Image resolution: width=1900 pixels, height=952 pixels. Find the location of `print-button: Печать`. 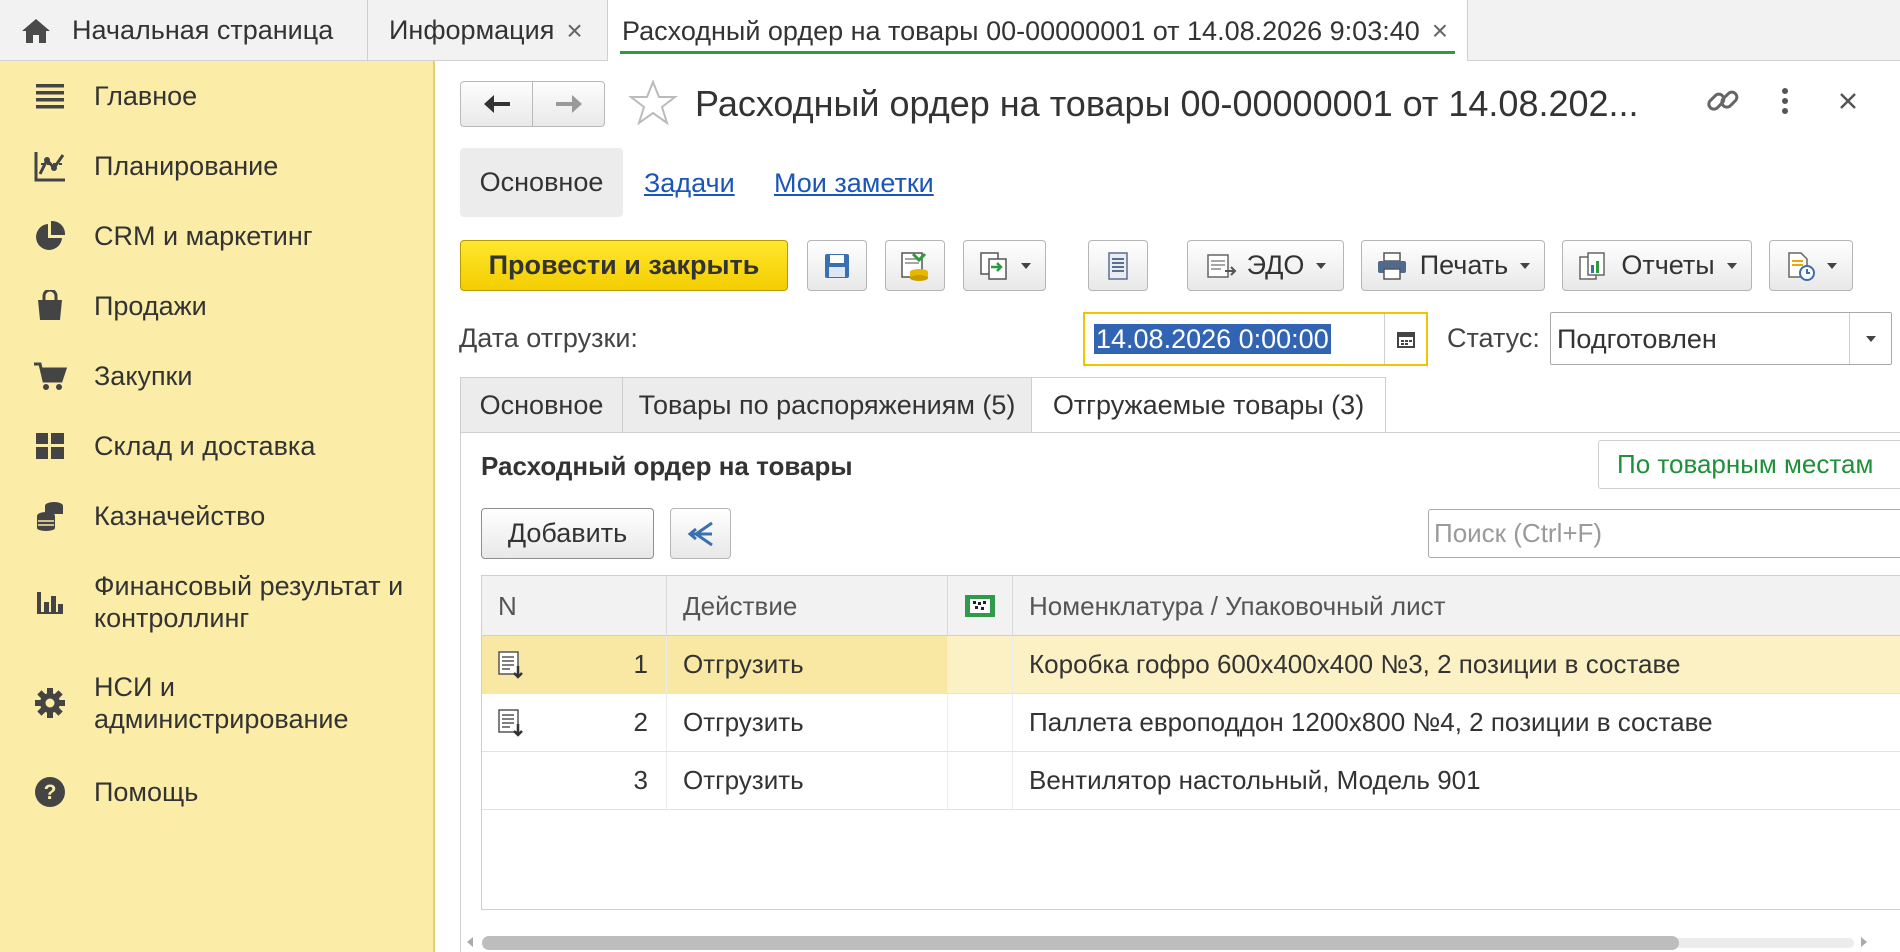

print-button: Печать is located at coordinates (1453, 265).